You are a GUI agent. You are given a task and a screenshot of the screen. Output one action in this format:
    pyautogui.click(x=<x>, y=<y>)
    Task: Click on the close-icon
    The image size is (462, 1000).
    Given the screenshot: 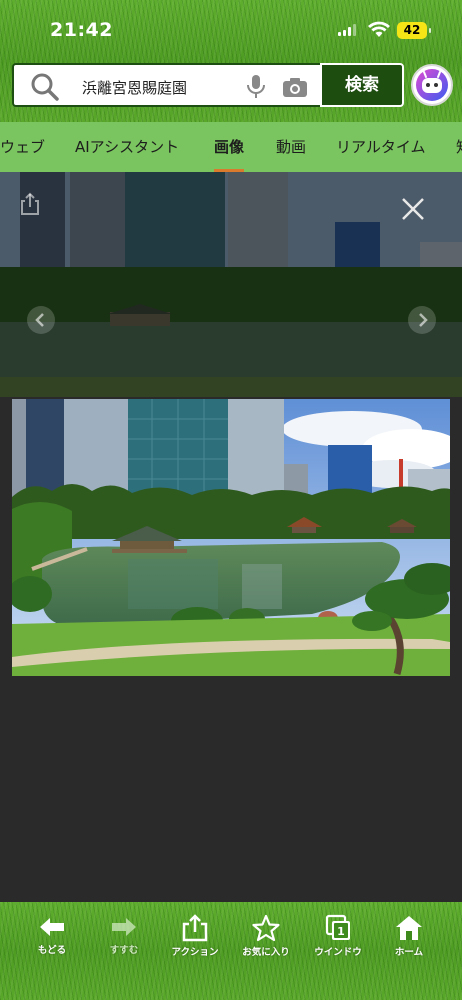 What is the action you would take?
    pyautogui.click(x=413, y=209)
    